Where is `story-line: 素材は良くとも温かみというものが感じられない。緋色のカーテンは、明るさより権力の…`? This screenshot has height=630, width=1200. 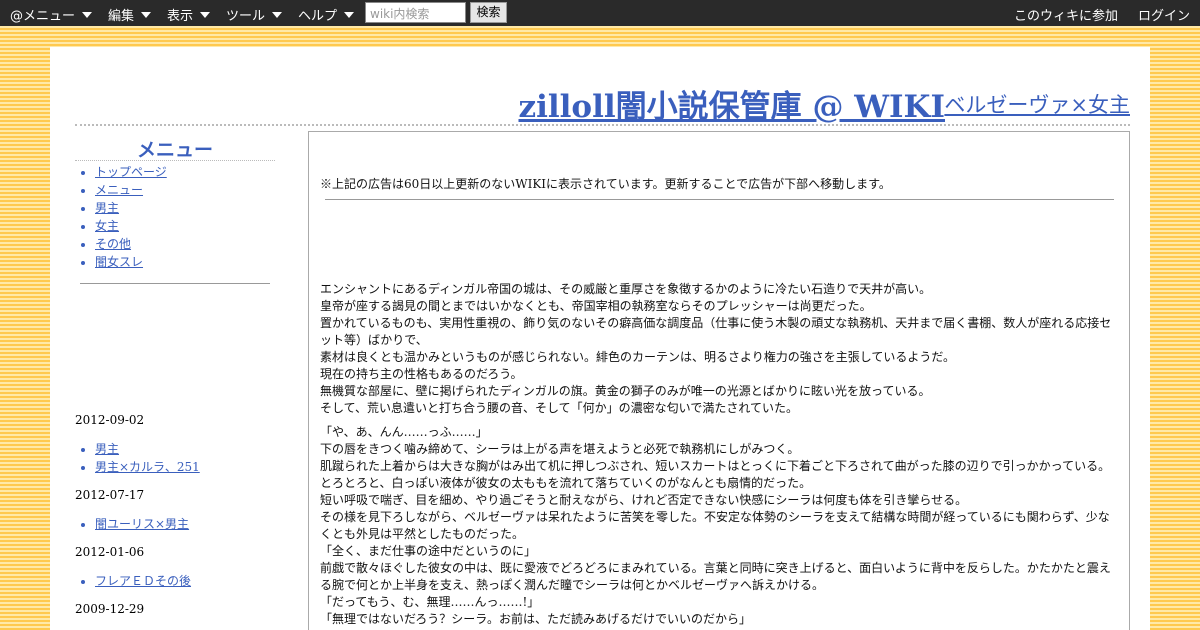 story-line: 素材は良くとも温かみというものが感じられない。緋色のカーテンは、明るさより権力の… is located at coordinates (638, 357).